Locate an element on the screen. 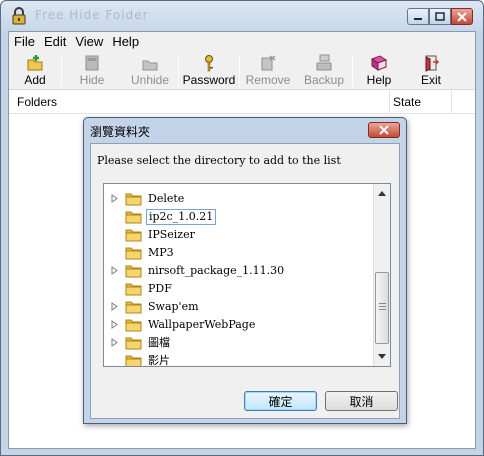 This screenshot has width=484, height=456. folder-tree-item: nirsoft_package_1.11.30 is located at coordinates (239, 271).